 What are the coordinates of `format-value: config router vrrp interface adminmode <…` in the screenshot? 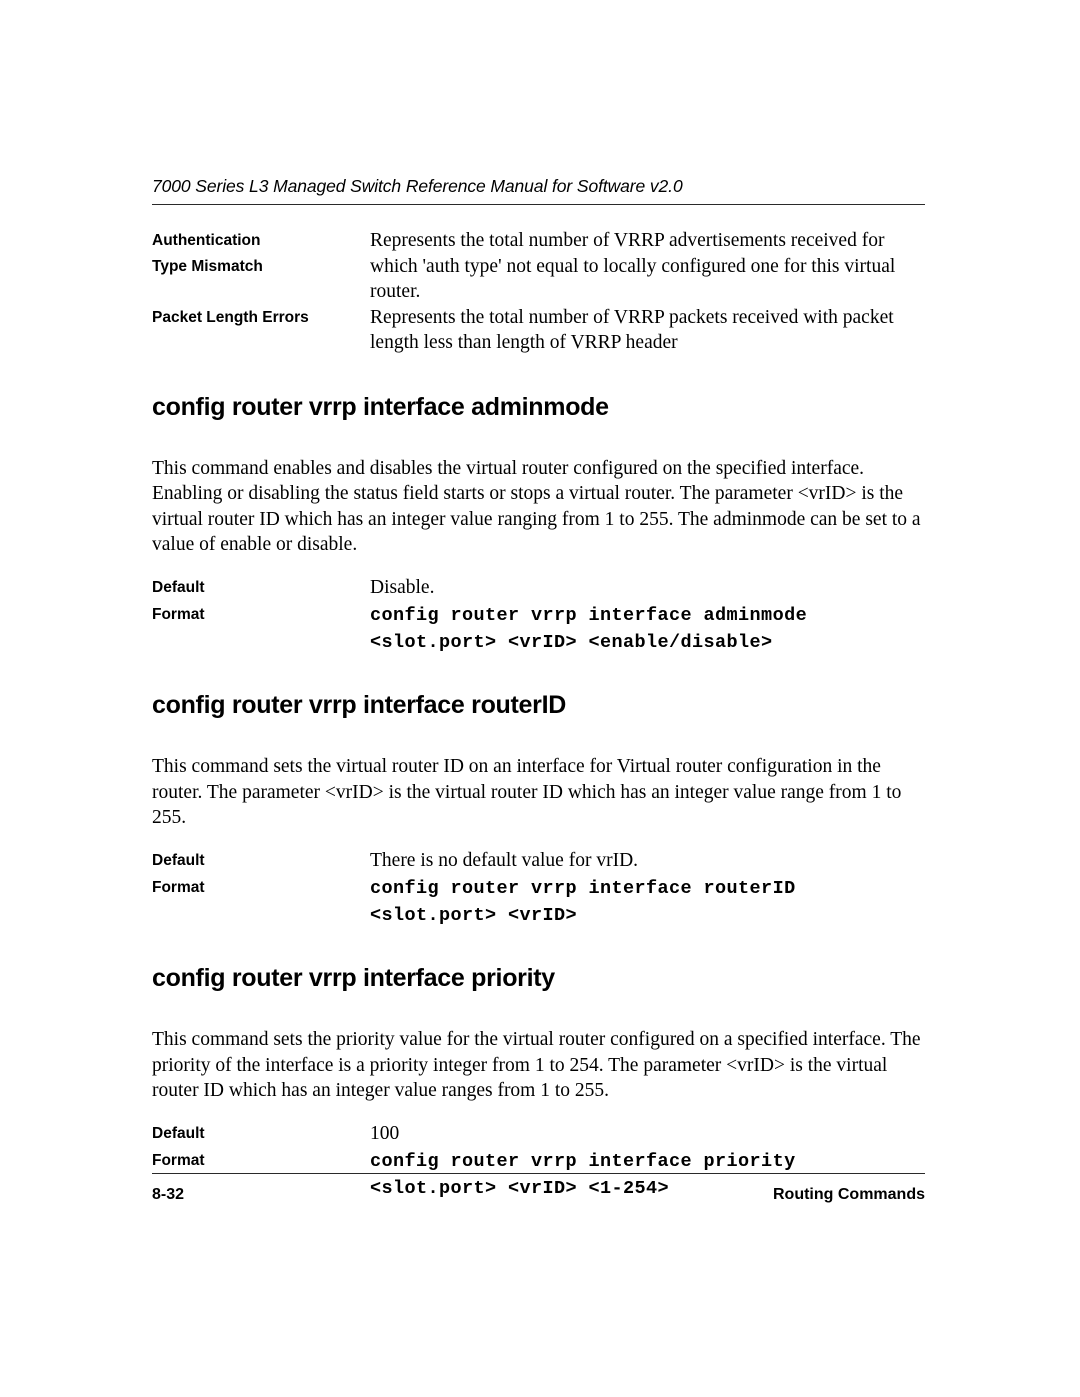 It's located at (647, 629).